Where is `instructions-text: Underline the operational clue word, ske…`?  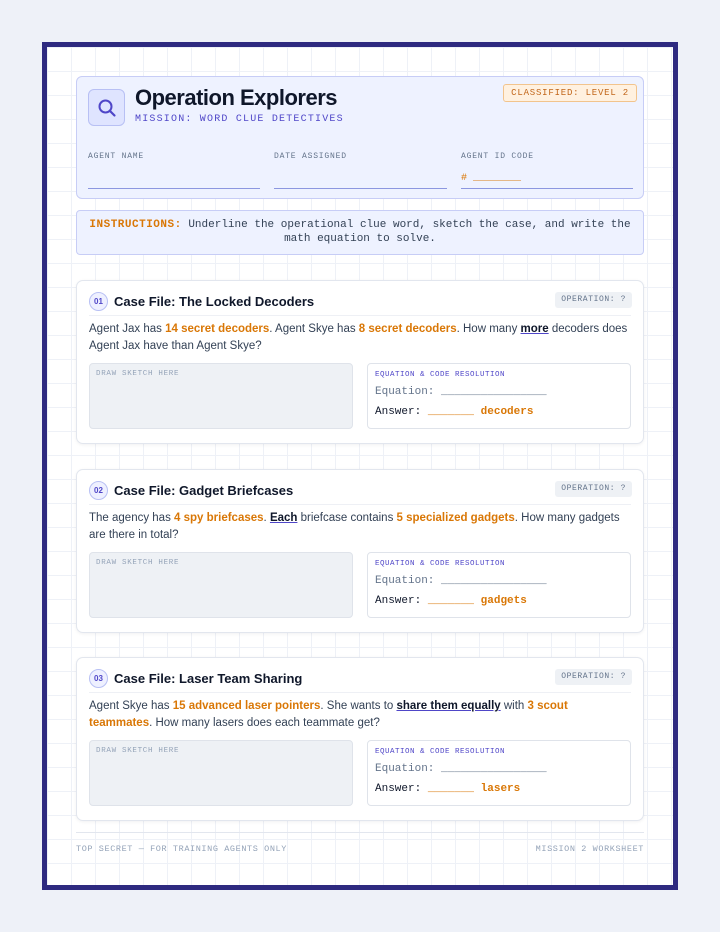 instructions-text: Underline the operational clue word, ske… is located at coordinates (409, 232).